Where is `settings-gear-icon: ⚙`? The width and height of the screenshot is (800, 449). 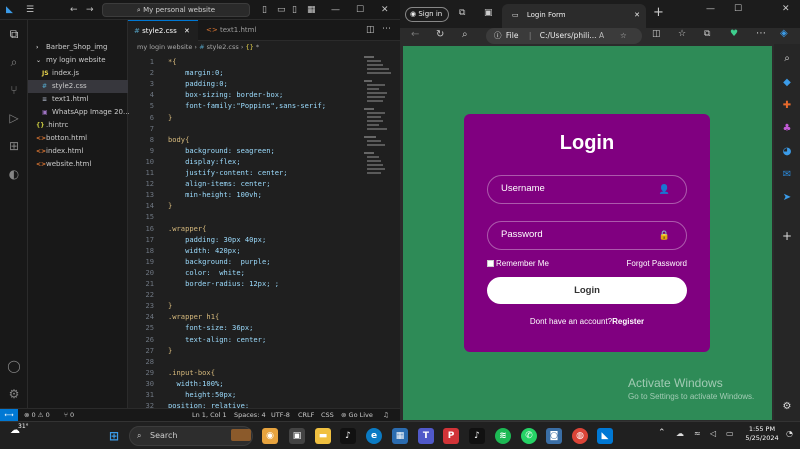 settings-gear-icon: ⚙ is located at coordinates (14, 394).